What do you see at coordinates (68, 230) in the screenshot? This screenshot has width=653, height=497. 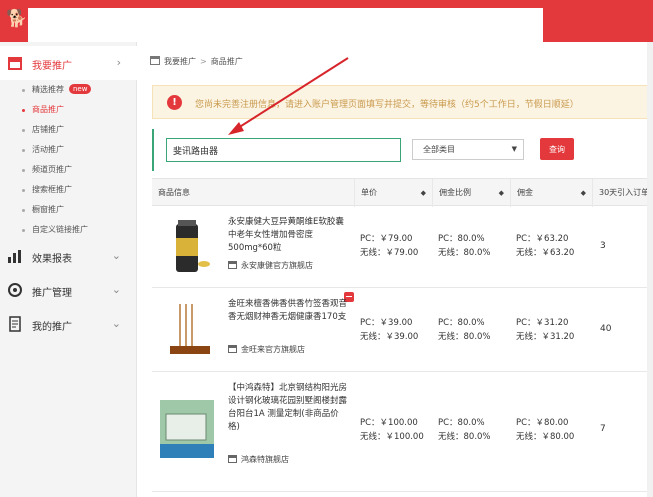 I see `sidebar-item-custom-link: 自定义链接推广` at bounding box center [68, 230].